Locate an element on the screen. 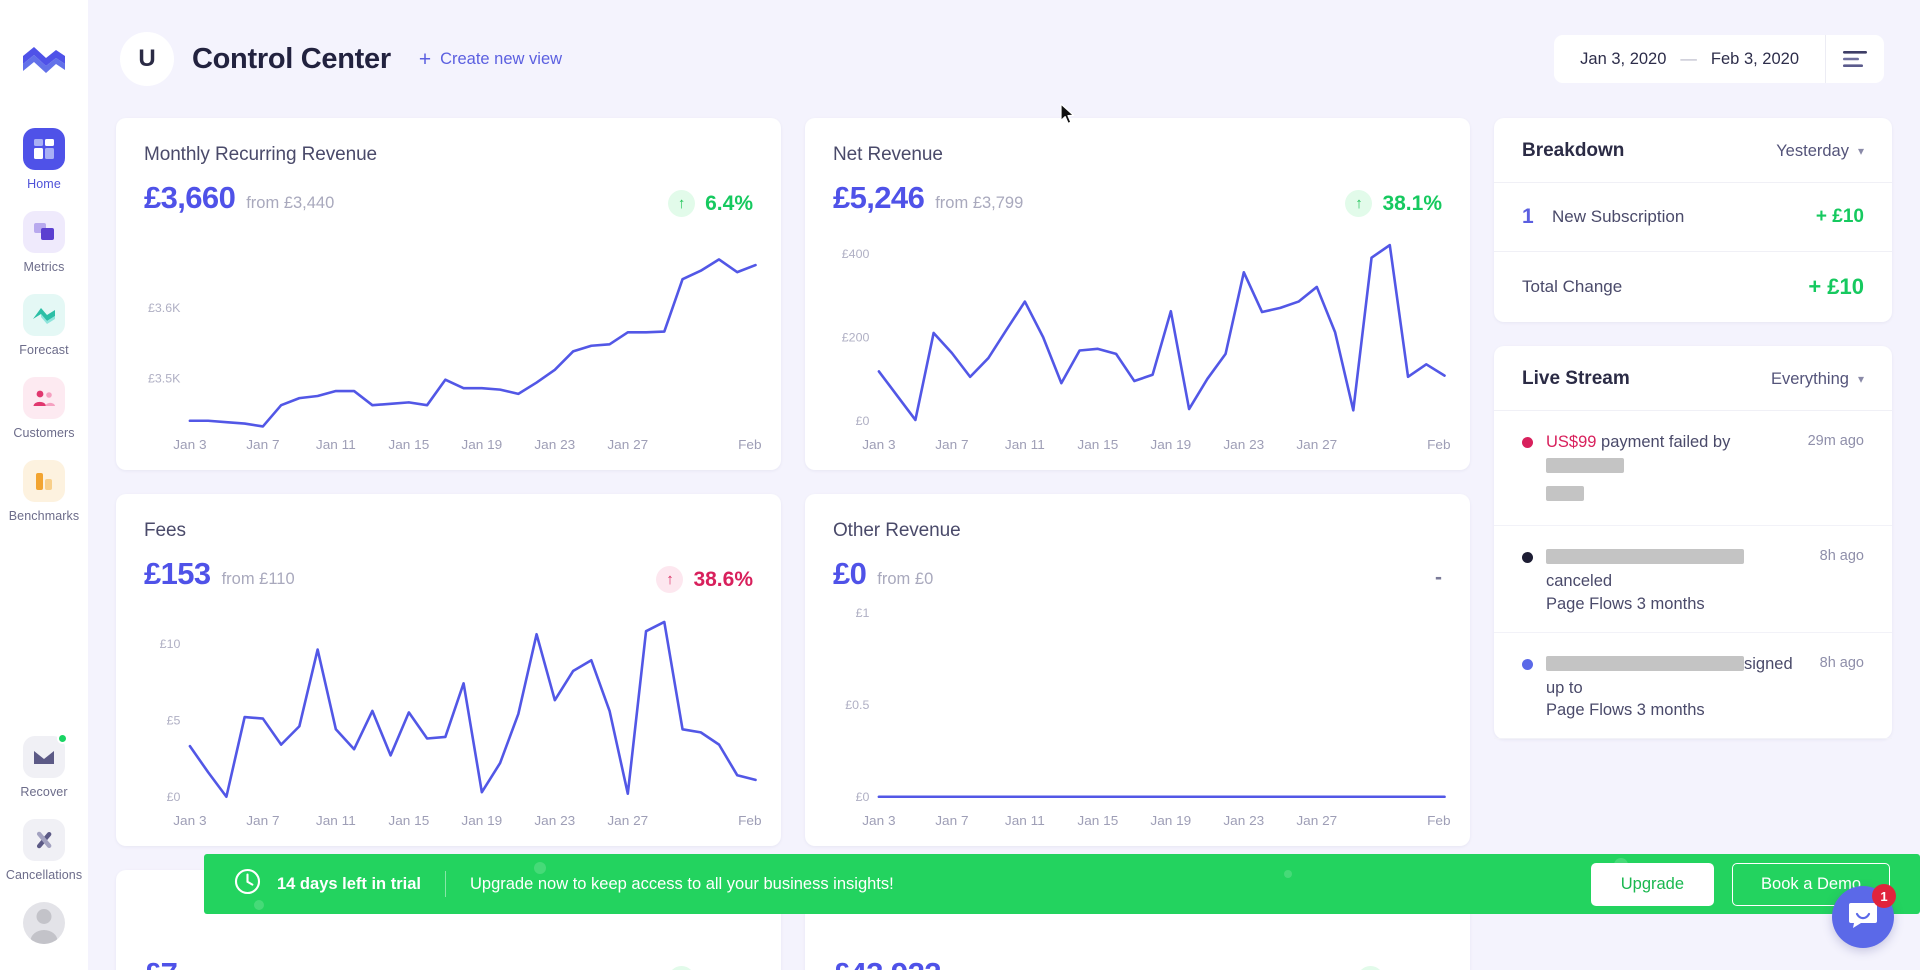  breakdown-row: 1 New Subscription + £10 is located at coordinates (1693, 217).